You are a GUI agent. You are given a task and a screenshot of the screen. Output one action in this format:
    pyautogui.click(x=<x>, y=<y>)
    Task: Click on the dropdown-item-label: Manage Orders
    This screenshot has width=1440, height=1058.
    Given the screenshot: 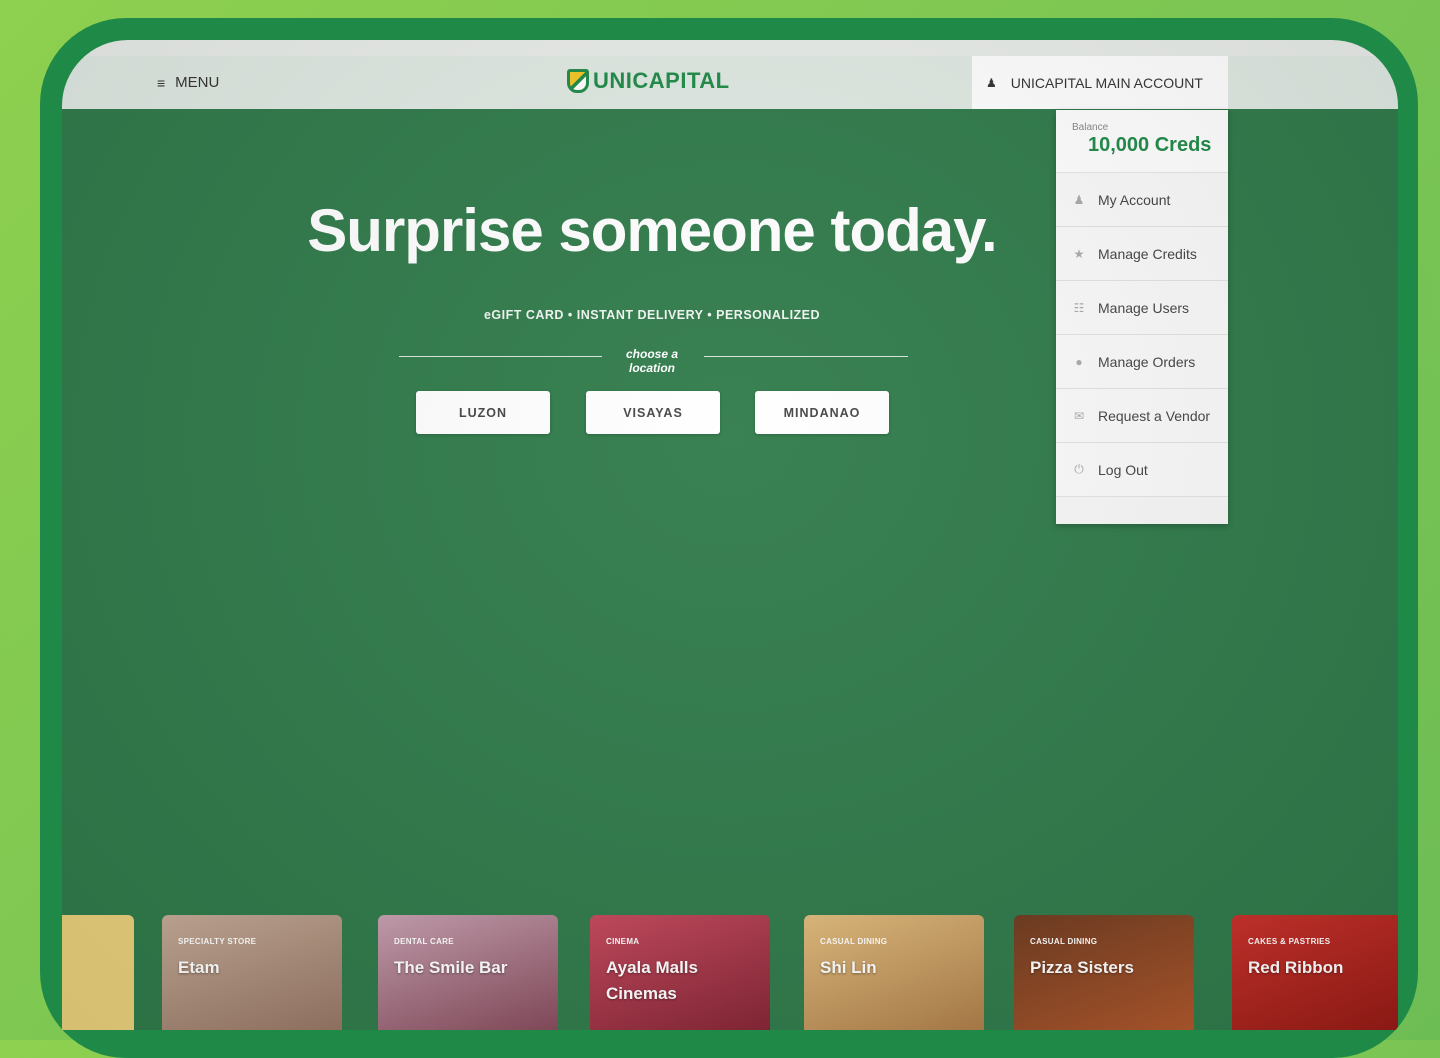 What is the action you would take?
    pyautogui.click(x=1147, y=361)
    